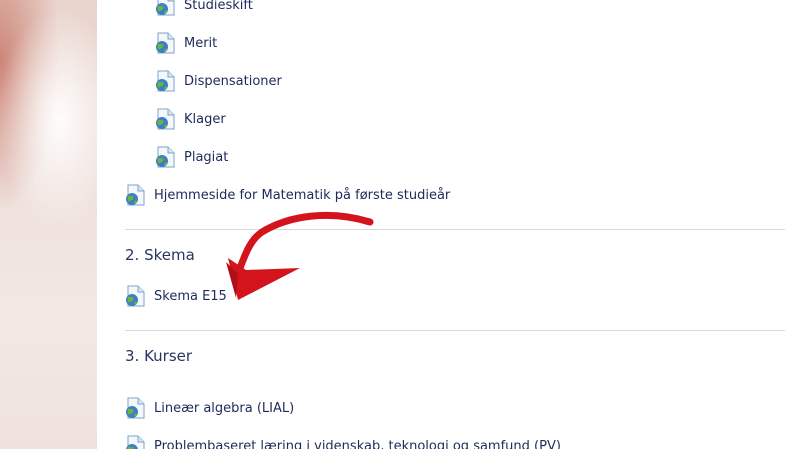 The image size is (785, 449). What do you see at coordinates (201, 43) in the screenshot?
I see `link-label: Merit` at bounding box center [201, 43].